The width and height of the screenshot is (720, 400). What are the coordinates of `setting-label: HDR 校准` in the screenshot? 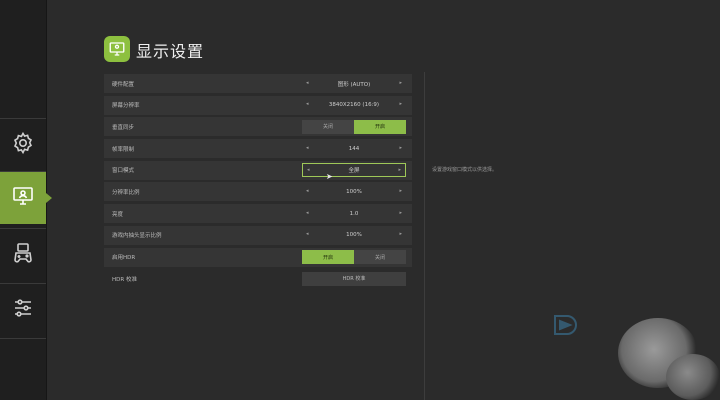 It's located at (124, 279).